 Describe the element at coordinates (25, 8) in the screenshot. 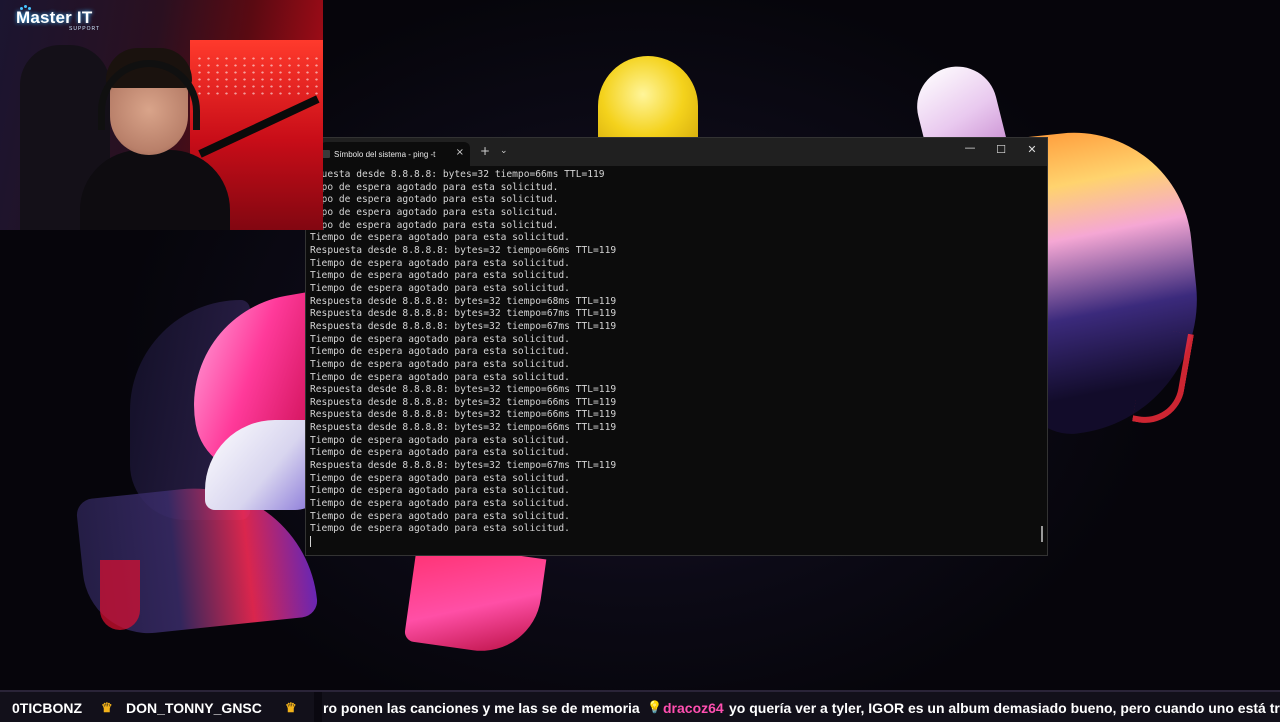

I see `logo-dots-icon` at that location.